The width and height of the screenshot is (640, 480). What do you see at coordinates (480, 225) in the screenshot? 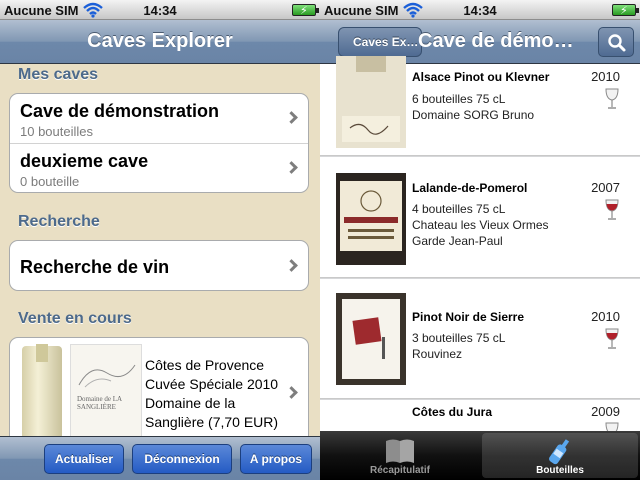
I see `wine-producer: Chateau les Vieux Ormes` at bounding box center [480, 225].